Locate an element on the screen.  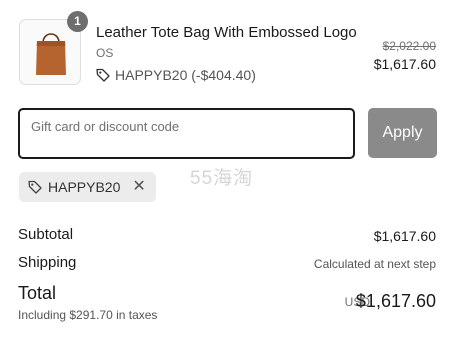
tote-bag-image is located at coordinates (51, 54).